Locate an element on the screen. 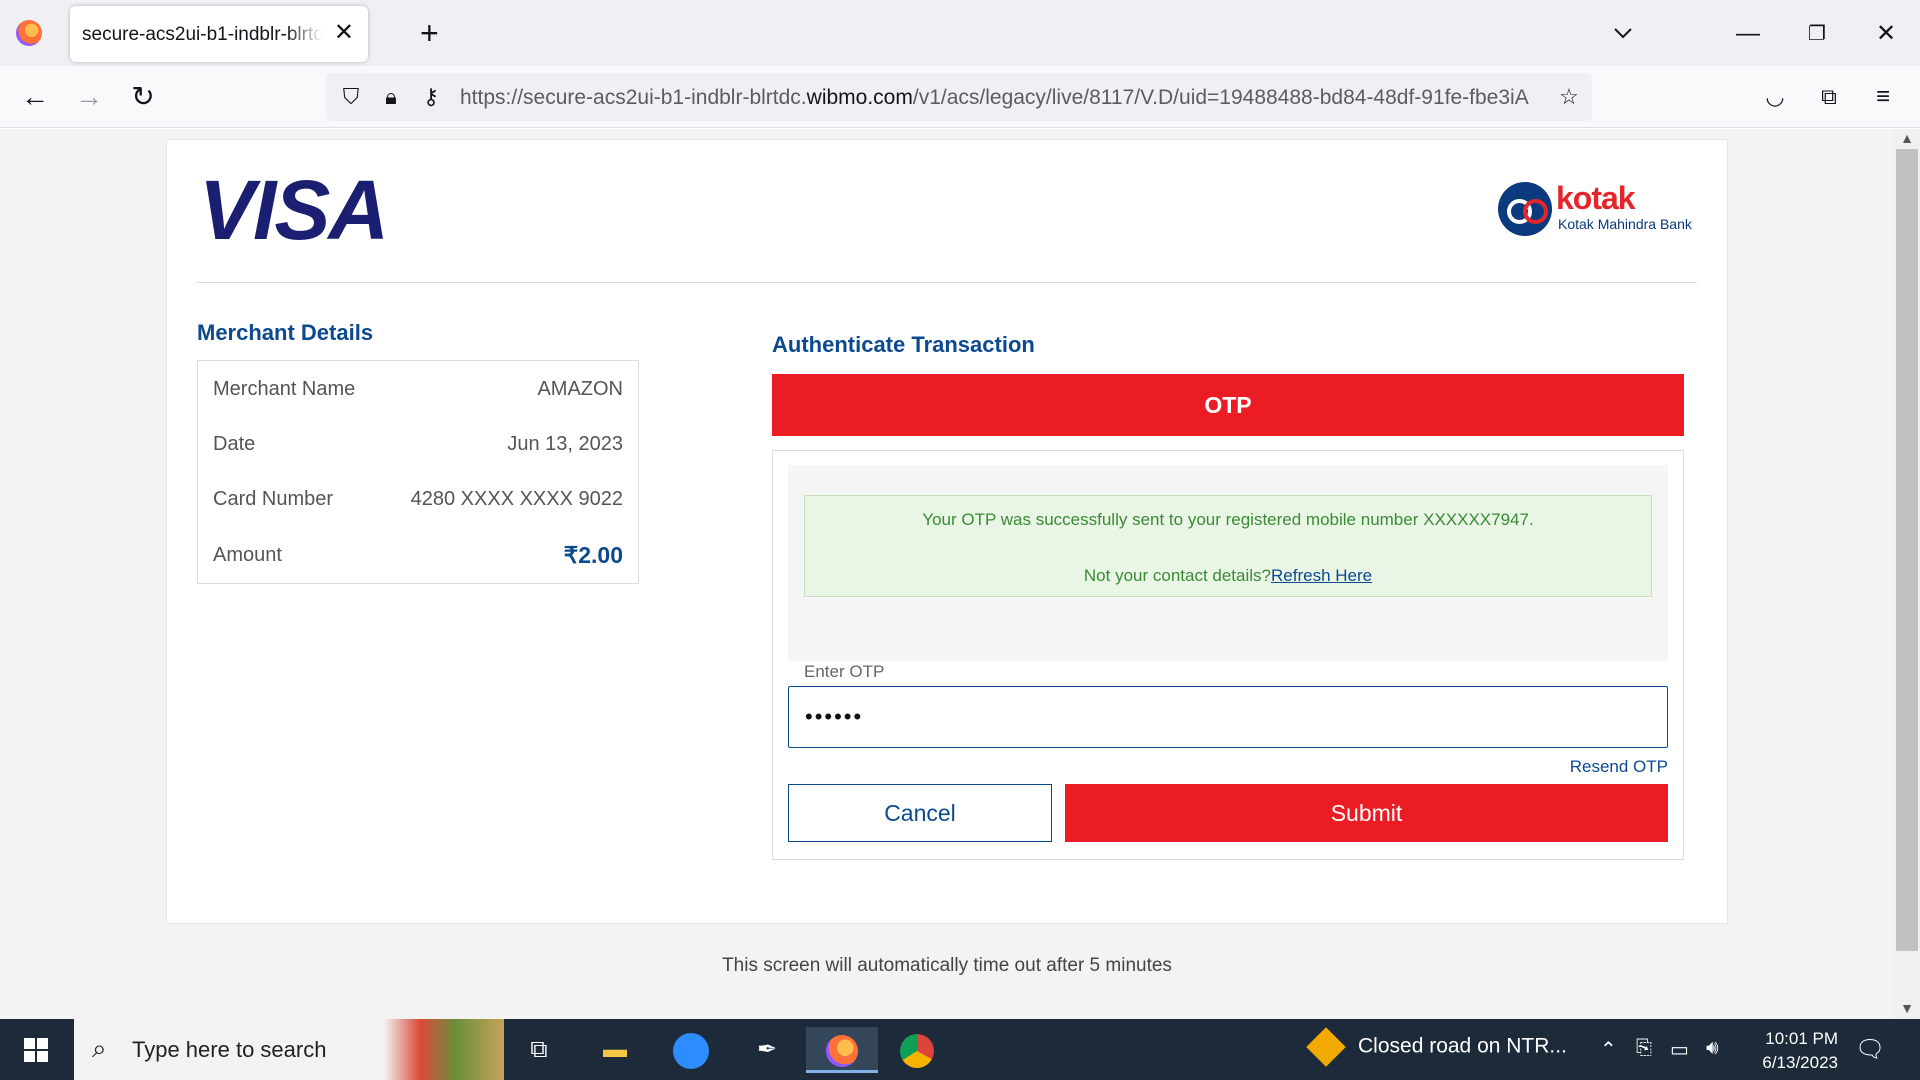 The image size is (1920, 1080). otp-input is located at coordinates (1228, 717).